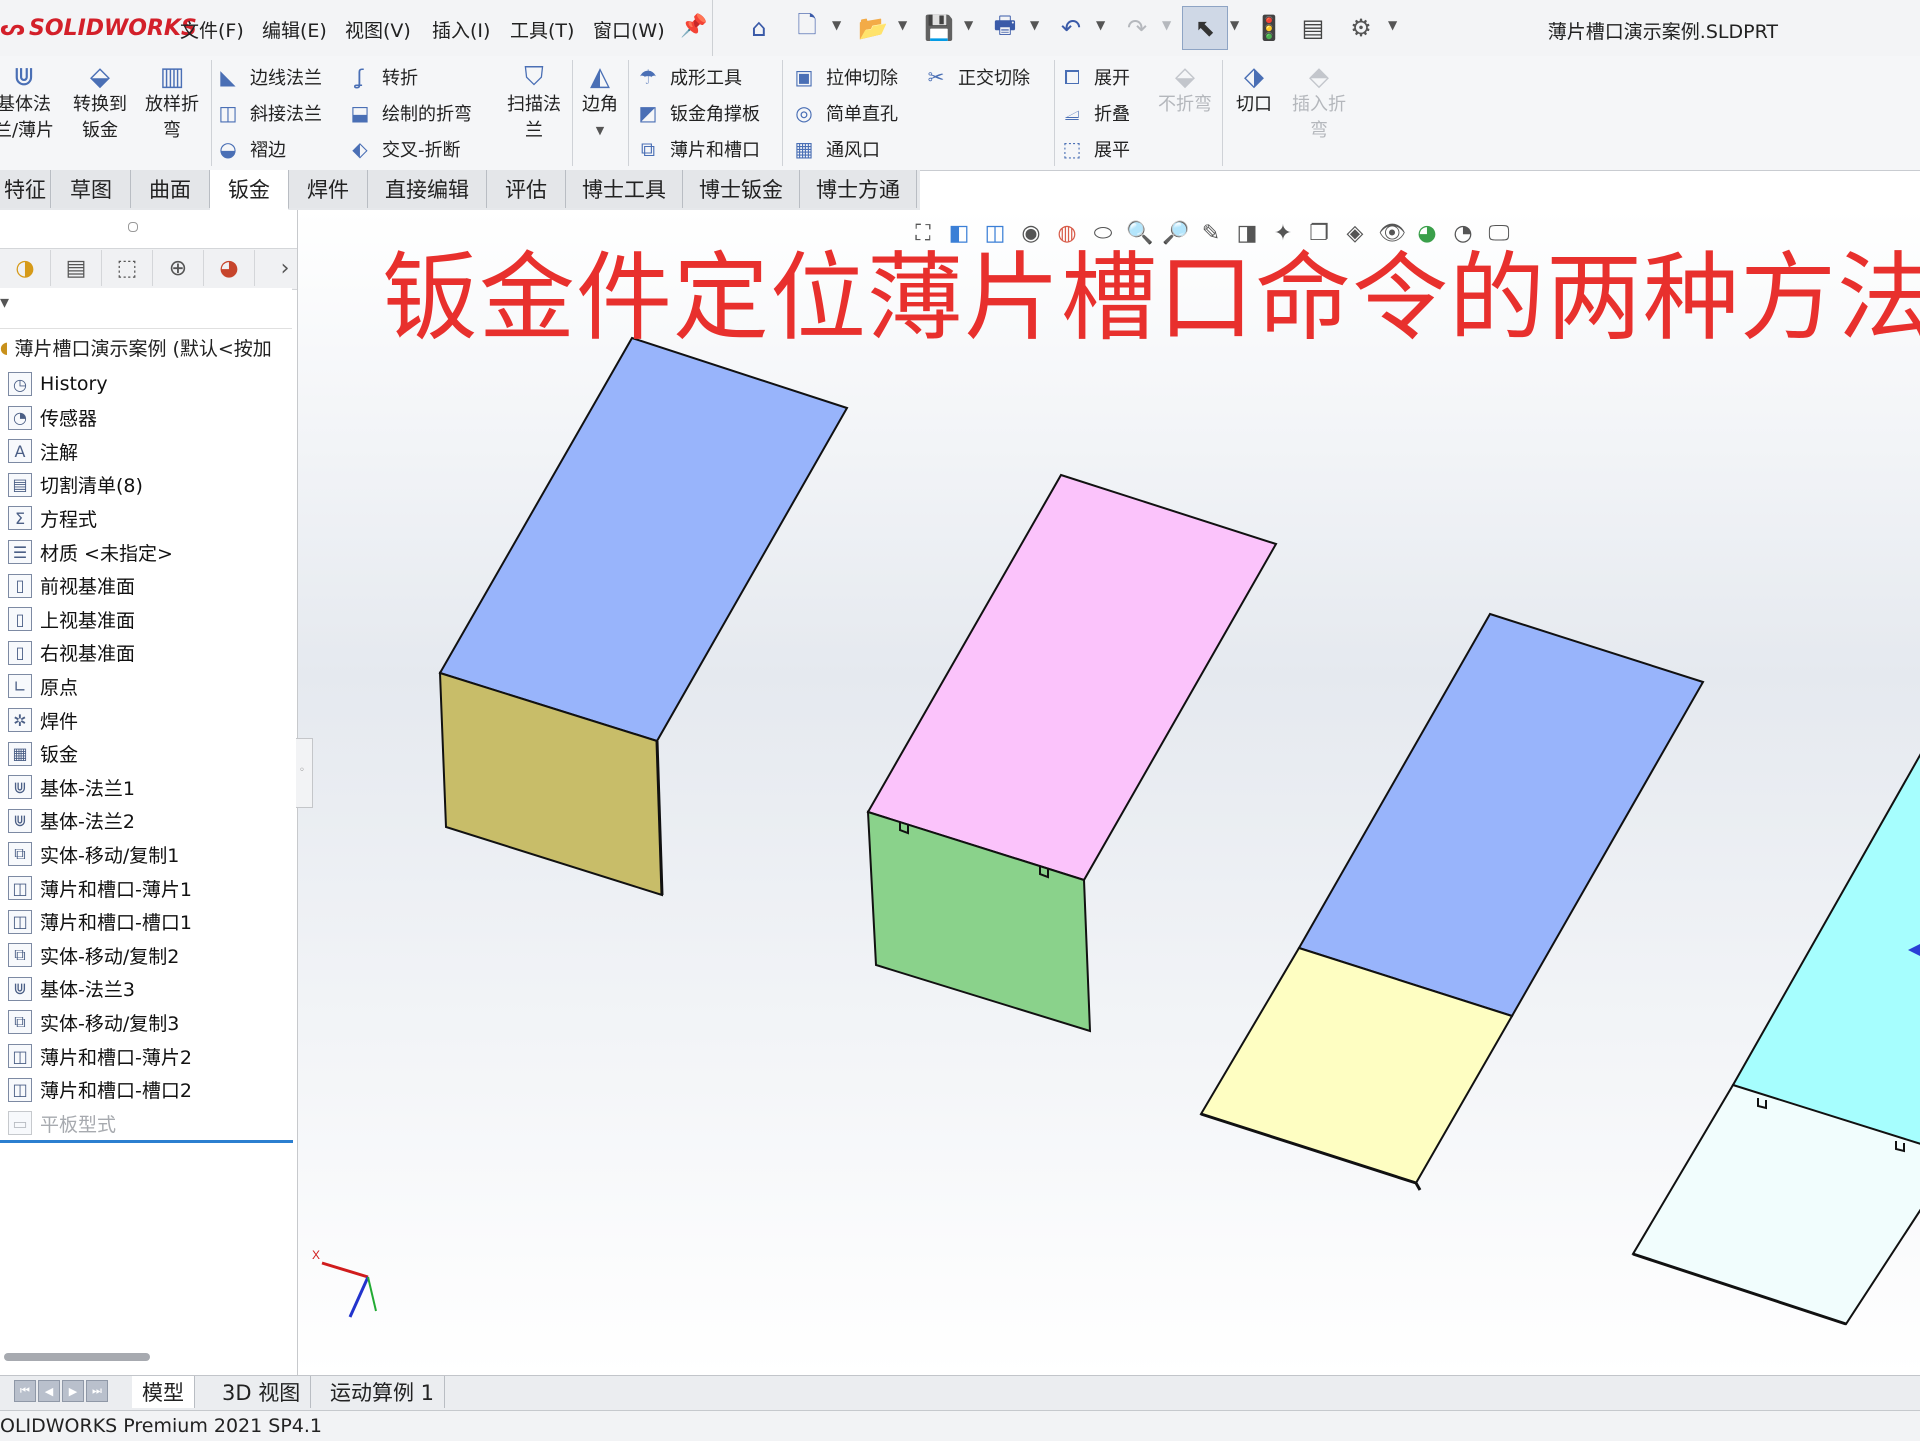 Image resolution: width=1920 pixels, height=1441 pixels. What do you see at coordinates (873, 28) in the screenshot?
I see `open-icon: 📂` at bounding box center [873, 28].